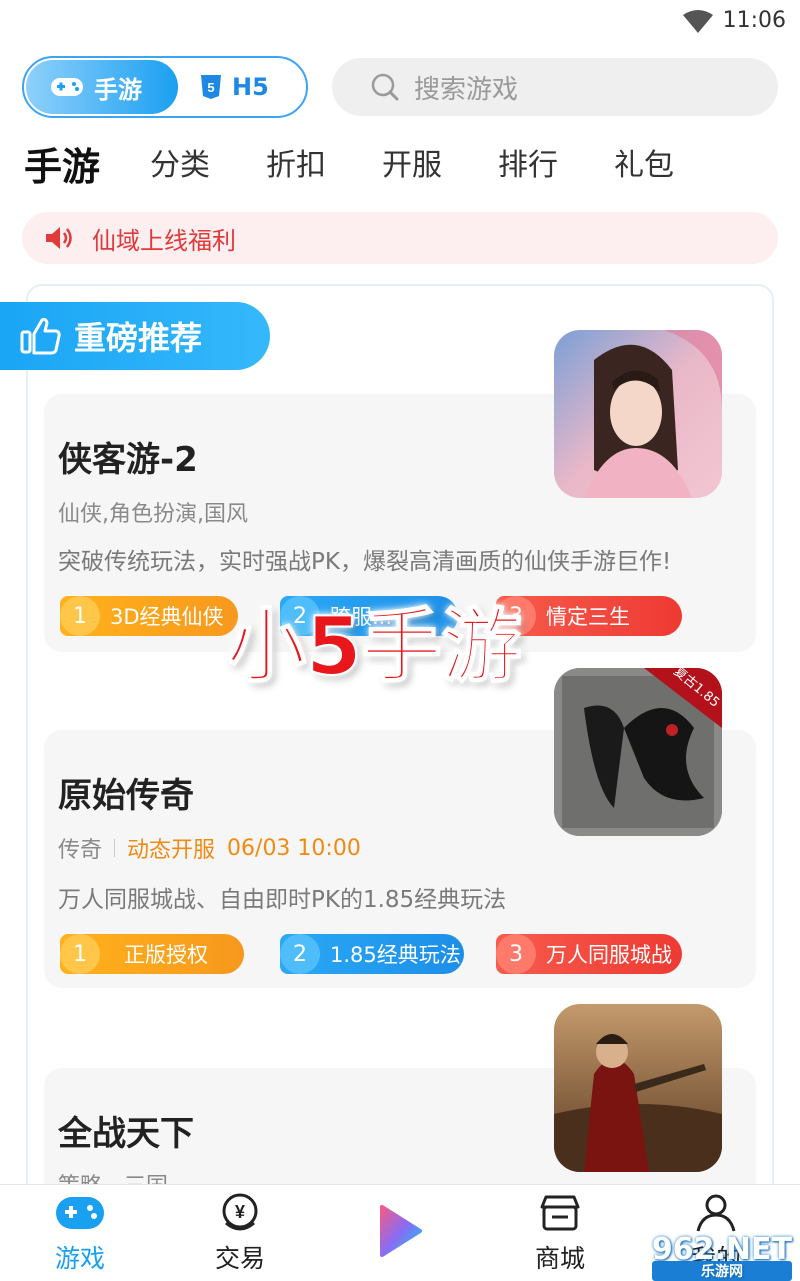  Describe the element at coordinates (80, 1234) in the screenshot. I see `nav-games: 游戏` at that location.